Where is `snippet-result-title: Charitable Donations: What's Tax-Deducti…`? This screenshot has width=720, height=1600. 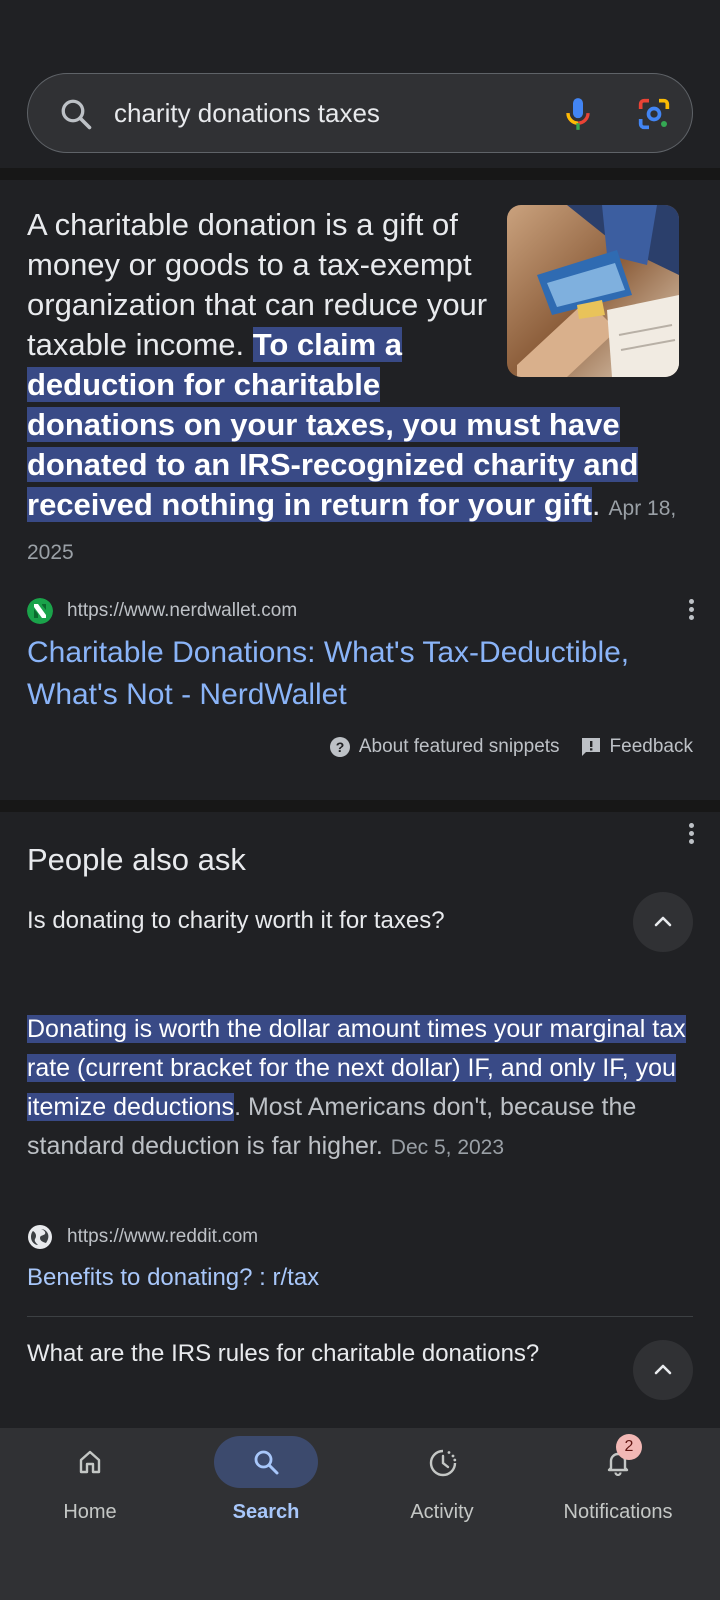 snippet-result-title: Charitable Donations: What's Tax-Deducti… is located at coordinates (357, 674).